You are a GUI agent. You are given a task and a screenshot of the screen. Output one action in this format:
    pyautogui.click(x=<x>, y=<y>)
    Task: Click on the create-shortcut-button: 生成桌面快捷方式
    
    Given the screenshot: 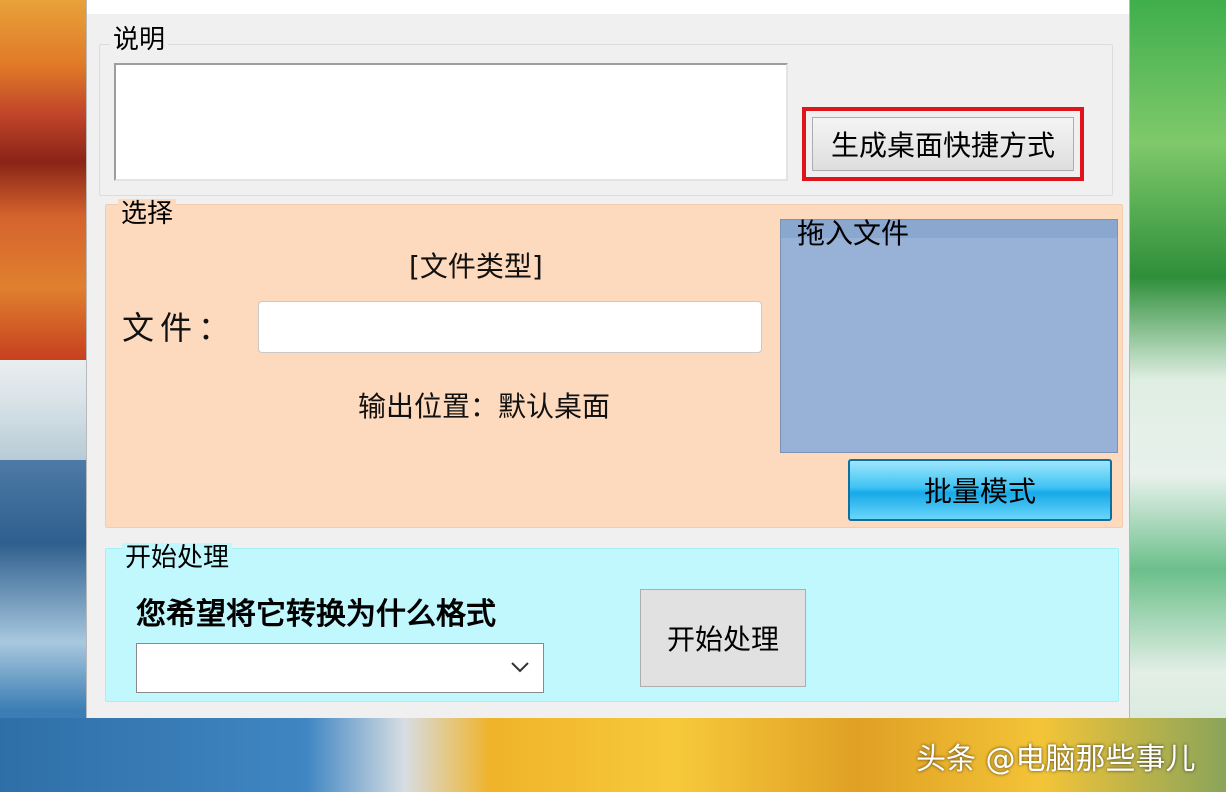 What is the action you would take?
    pyautogui.click(x=943, y=144)
    